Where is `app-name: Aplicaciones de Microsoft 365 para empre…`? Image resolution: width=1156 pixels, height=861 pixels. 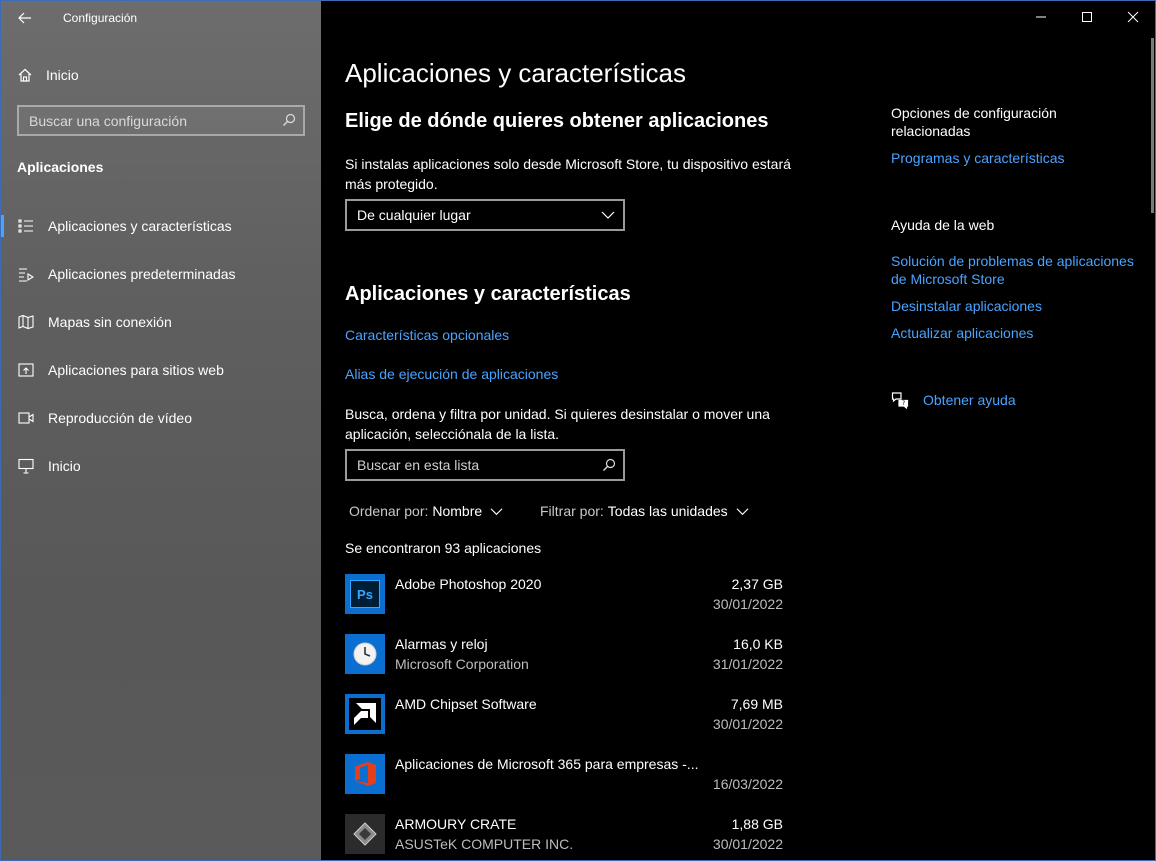 app-name: Aplicaciones de Microsoft 365 para empre… is located at coordinates (547, 764).